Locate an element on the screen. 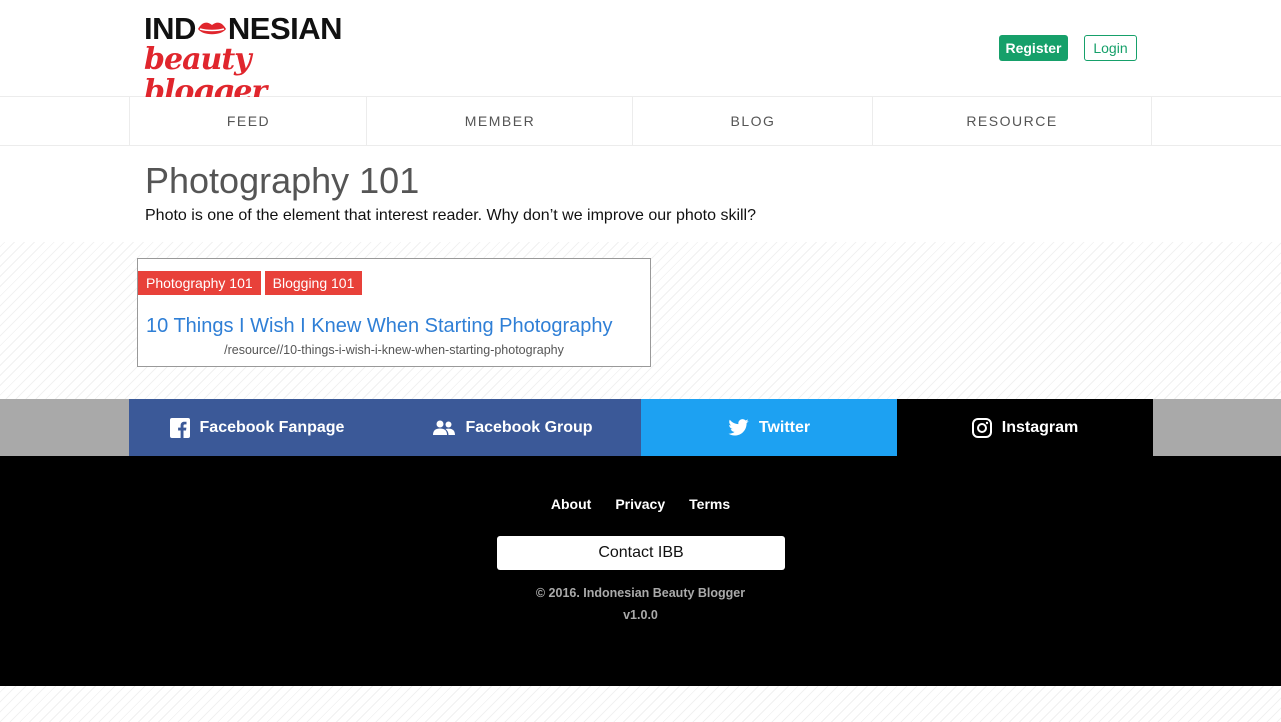 The image size is (1281, 722). main-nav: FEED MEMBER BLOG RESOURCE is located at coordinates (640, 121).